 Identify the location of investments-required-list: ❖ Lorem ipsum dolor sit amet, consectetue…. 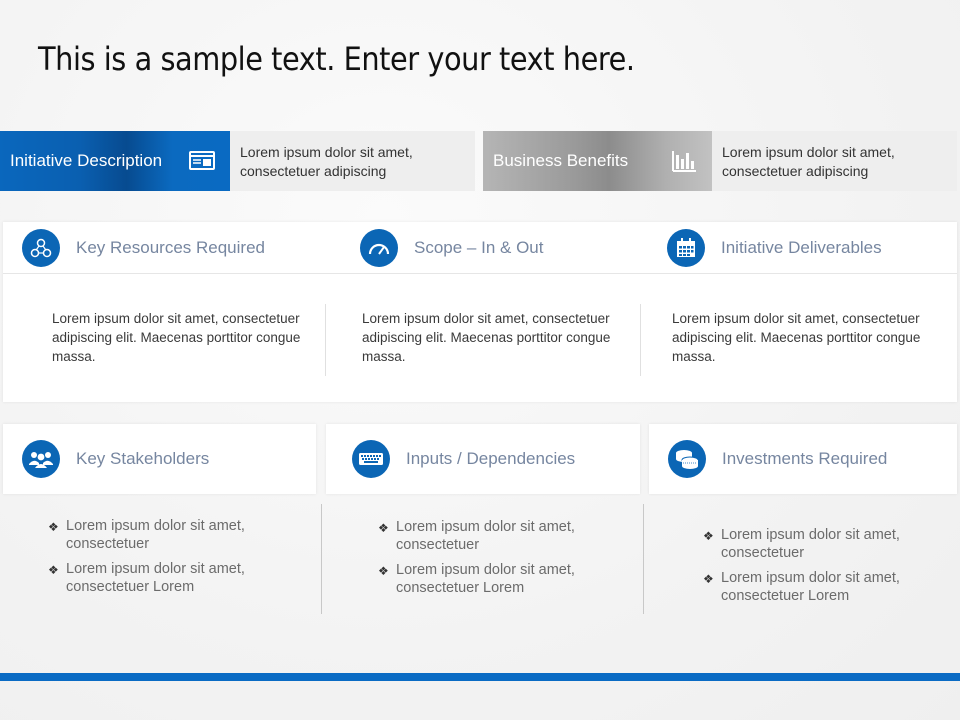
(828, 569).